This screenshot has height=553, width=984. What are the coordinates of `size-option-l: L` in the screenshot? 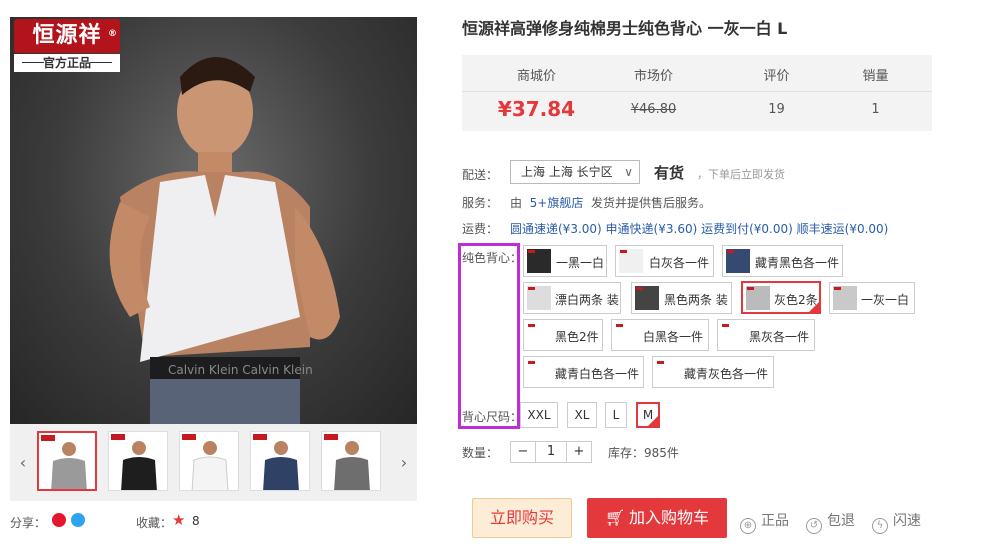 It's located at (616, 415).